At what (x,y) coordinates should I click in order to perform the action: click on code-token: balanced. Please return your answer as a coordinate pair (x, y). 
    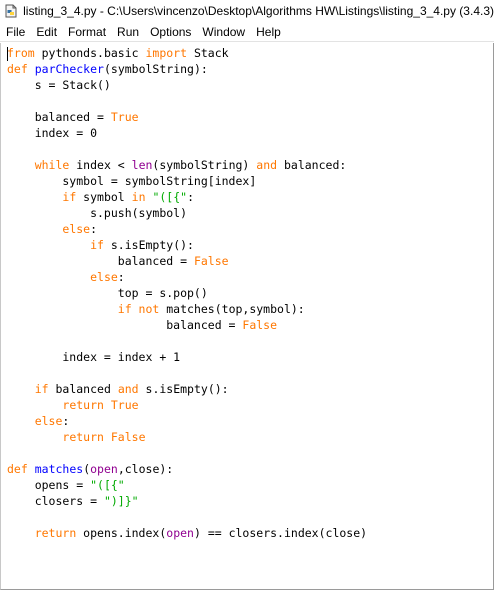
    Looking at the image, I should click on (83, 389).